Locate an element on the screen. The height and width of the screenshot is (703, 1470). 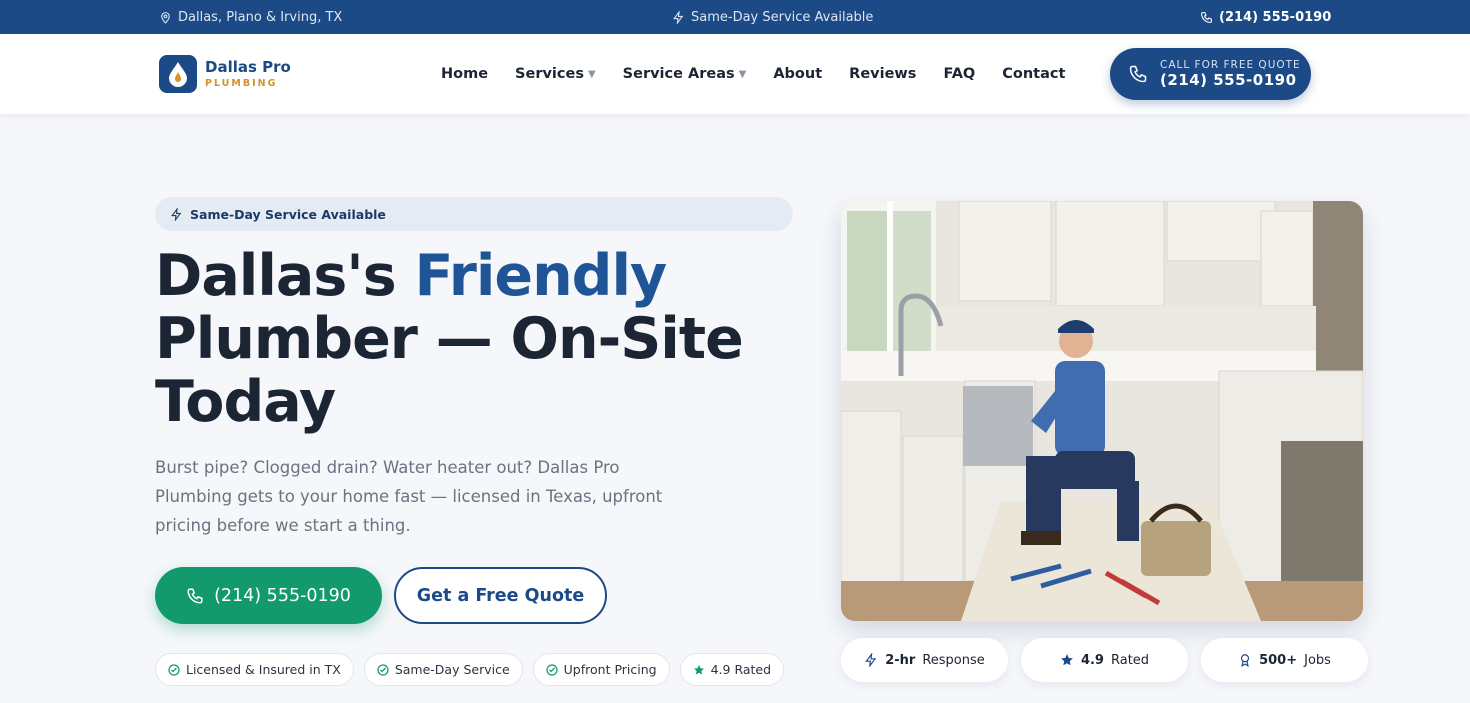
badge-upfront-pricing-label: Upfront Pricing is located at coordinates (610, 669).